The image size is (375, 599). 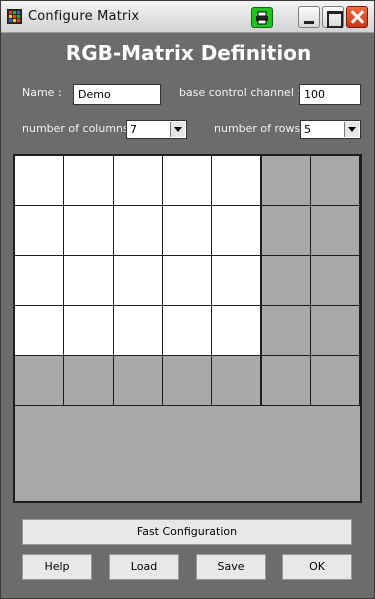 I want to click on printer-icon, so click(x=262, y=17).